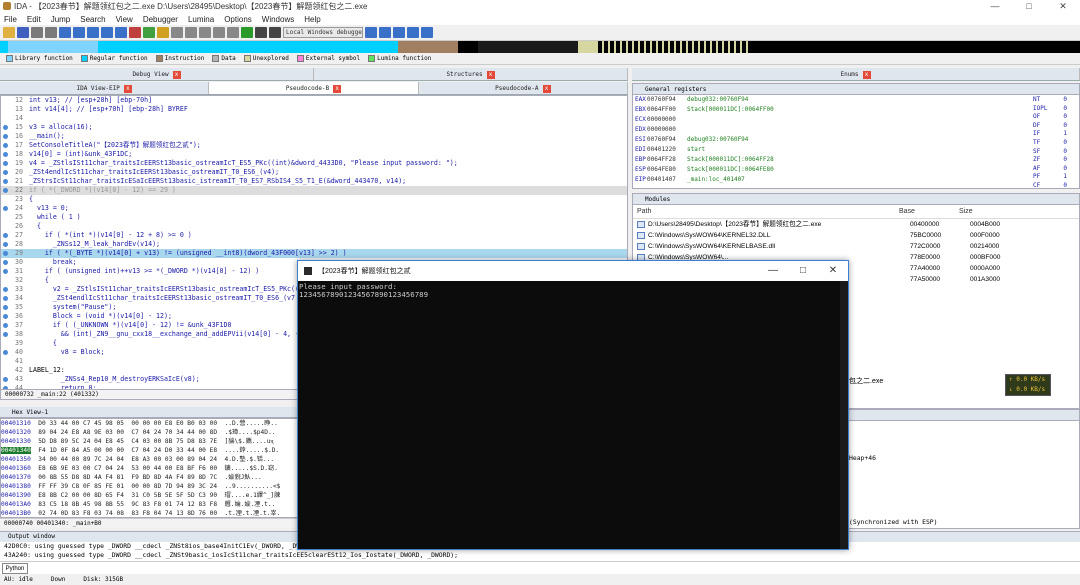 The image size is (1080, 585). I want to click on register-row: EDX 00000000, so click(857, 130).